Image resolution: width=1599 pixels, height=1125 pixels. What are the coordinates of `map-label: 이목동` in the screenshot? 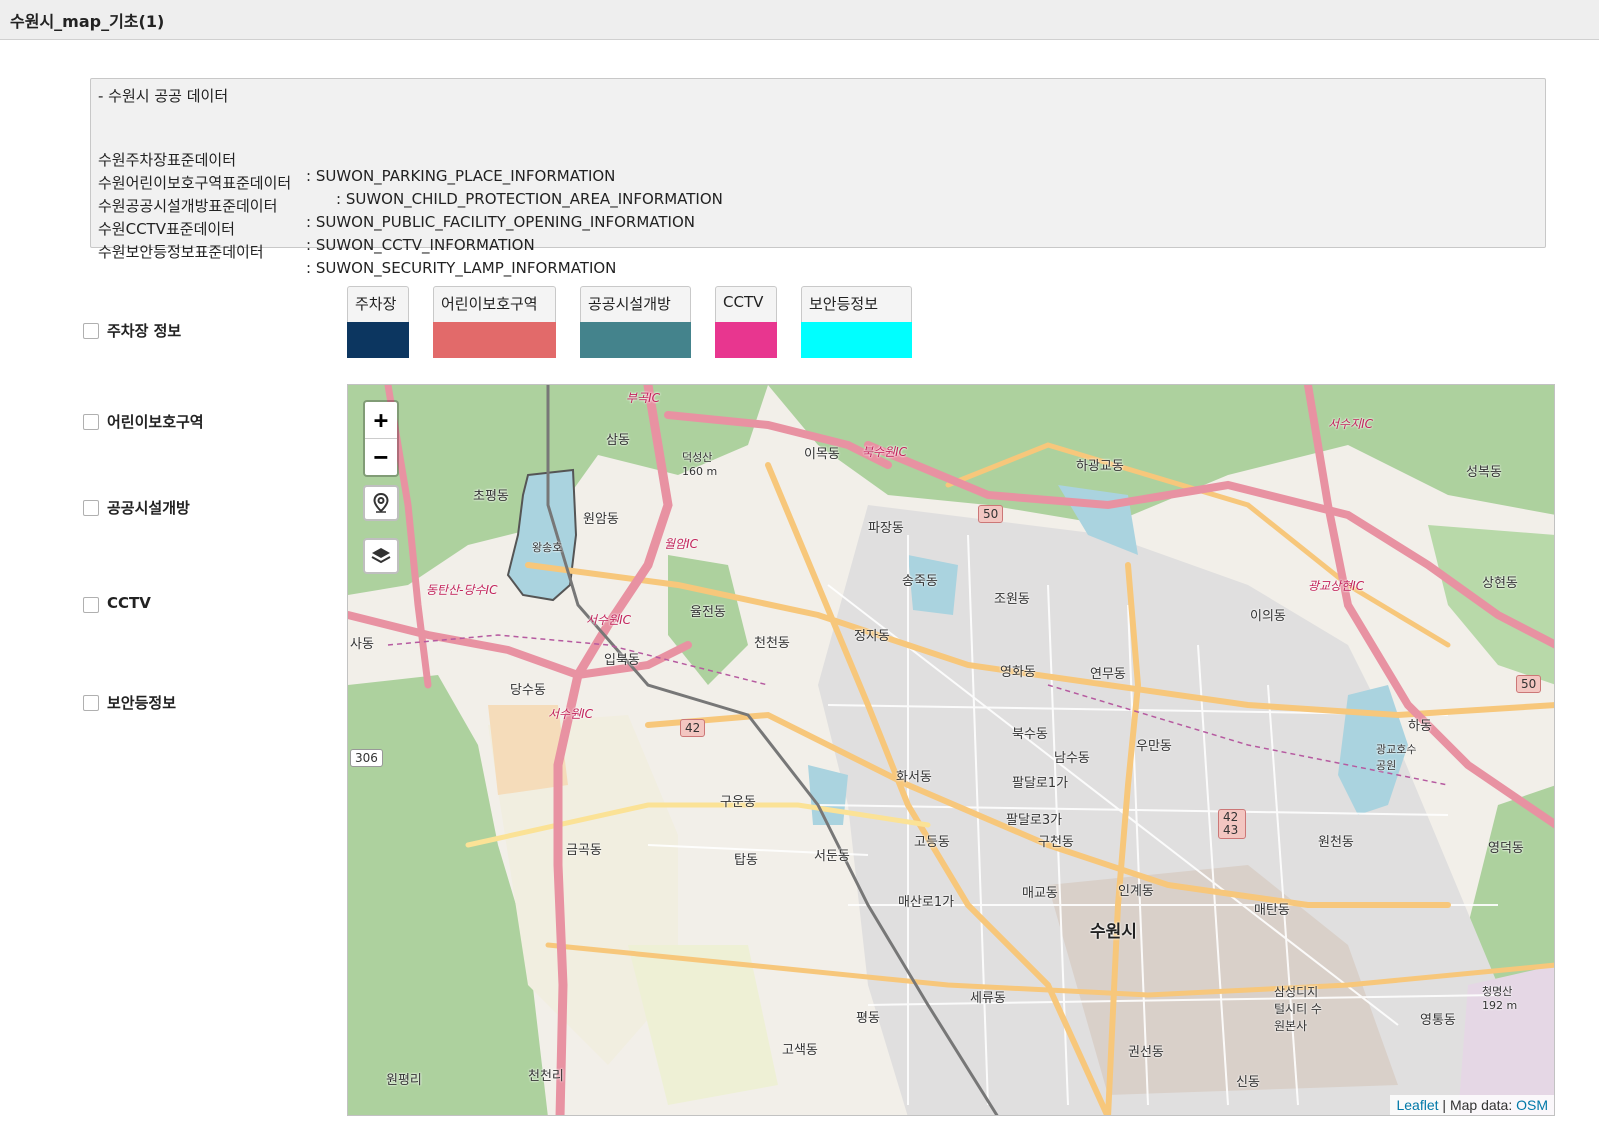 It's located at (822, 454).